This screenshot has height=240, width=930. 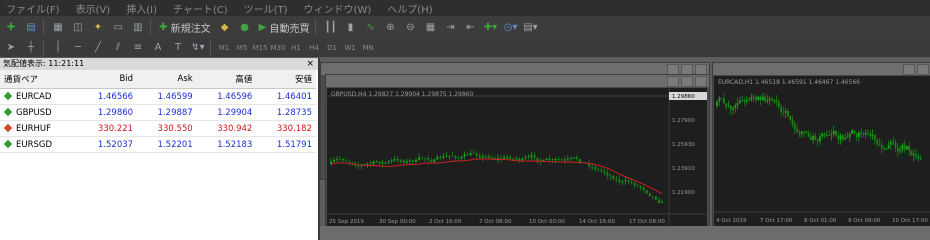 I want to click on close-icon, so click(x=701, y=81).